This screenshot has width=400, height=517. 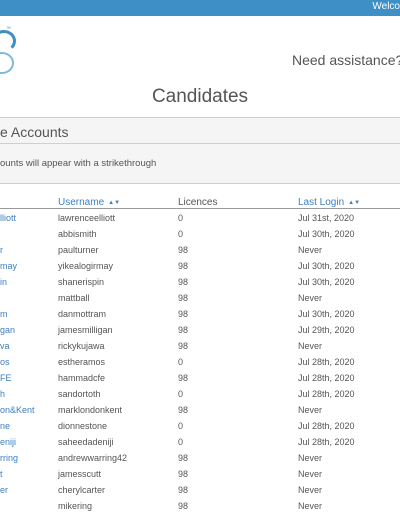 I want to click on candidate-name-link: eniji, so click(x=8, y=442).